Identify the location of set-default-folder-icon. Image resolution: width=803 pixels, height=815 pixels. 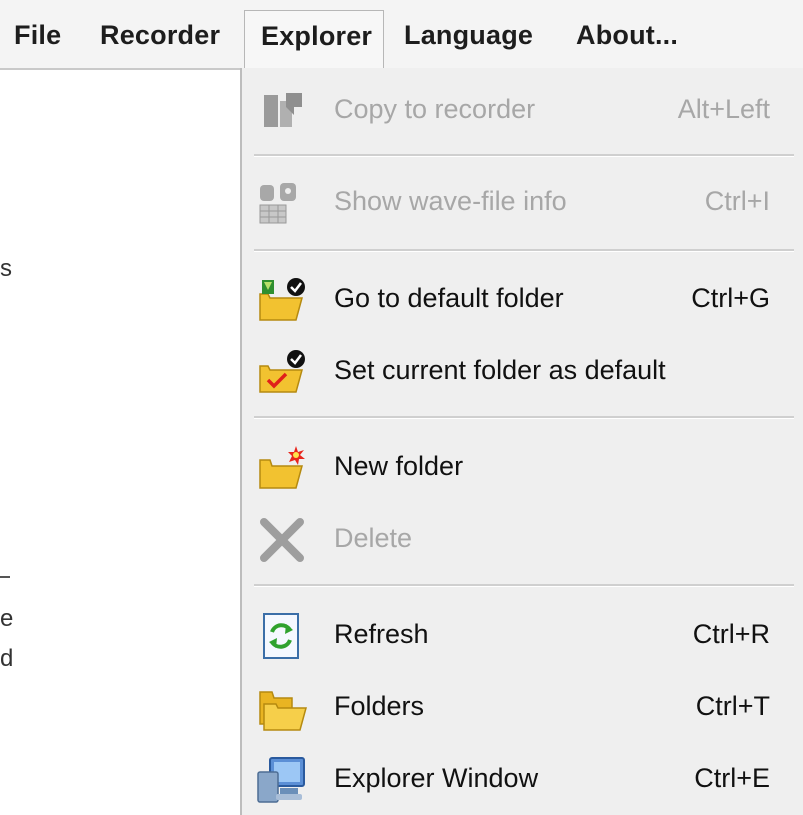
(282, 372).